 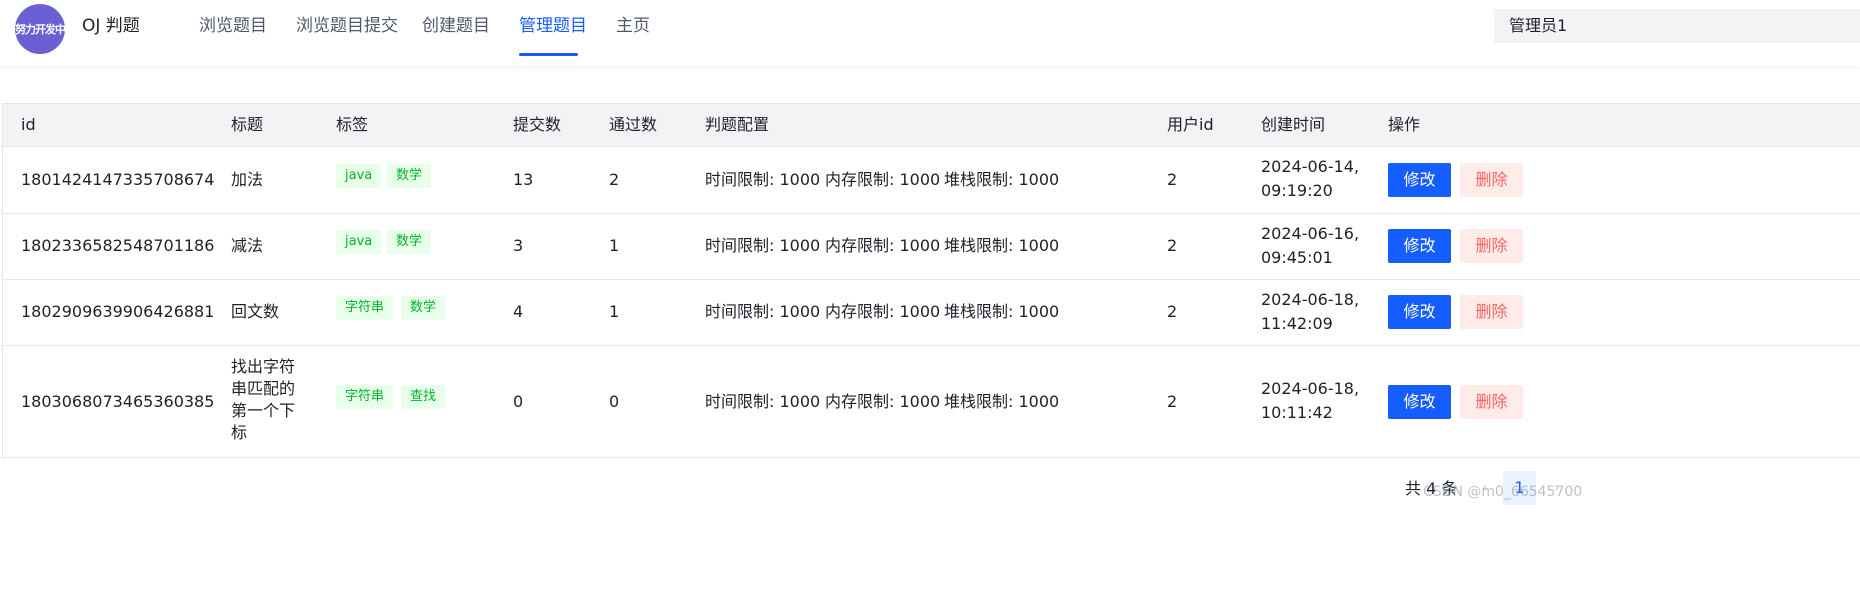 What do you see at coordinates (1677, 26) in the screenshot?
I see `user-menu-button: 管理员1` at bounding box center [1677, 26].